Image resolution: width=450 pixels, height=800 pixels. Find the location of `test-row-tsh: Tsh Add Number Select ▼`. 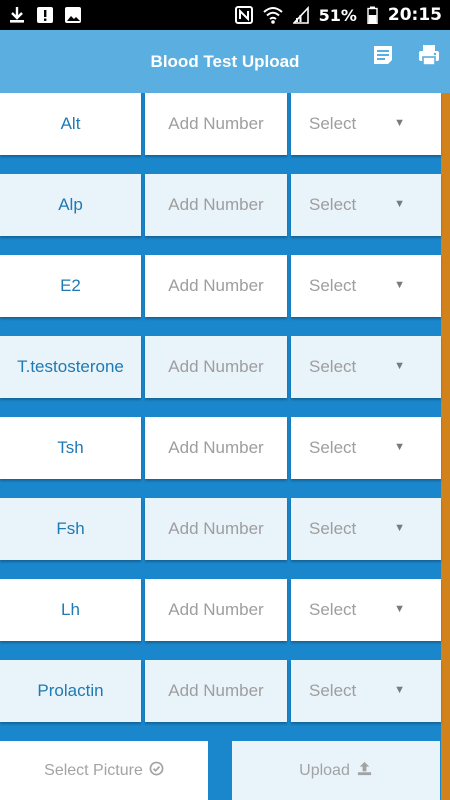

test-row-tsh: Tsh Add Number Select ▼ is located at coordinates (220, 448).